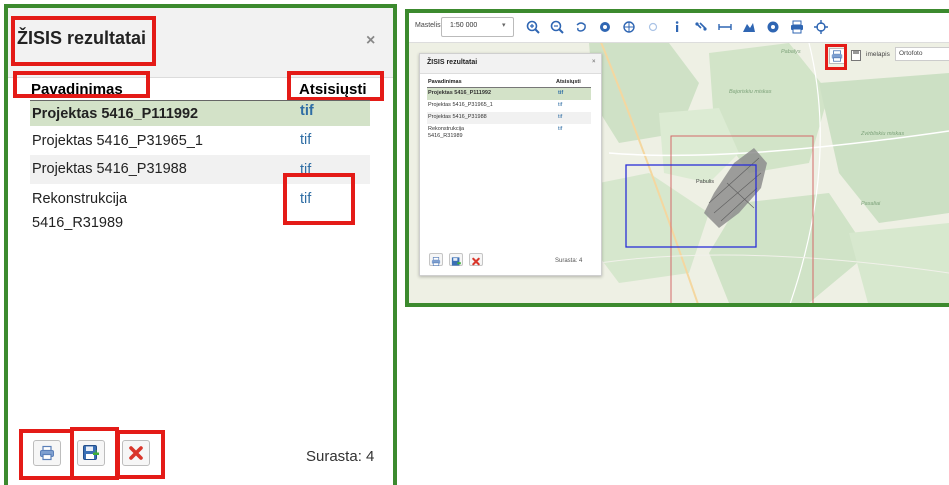 The height and width of the screenshot is (485, 949). What do you see at coordinates (878, 54) in the screenshot?
I see `save-map-label: imelapis` at bounding box center [878, 54].